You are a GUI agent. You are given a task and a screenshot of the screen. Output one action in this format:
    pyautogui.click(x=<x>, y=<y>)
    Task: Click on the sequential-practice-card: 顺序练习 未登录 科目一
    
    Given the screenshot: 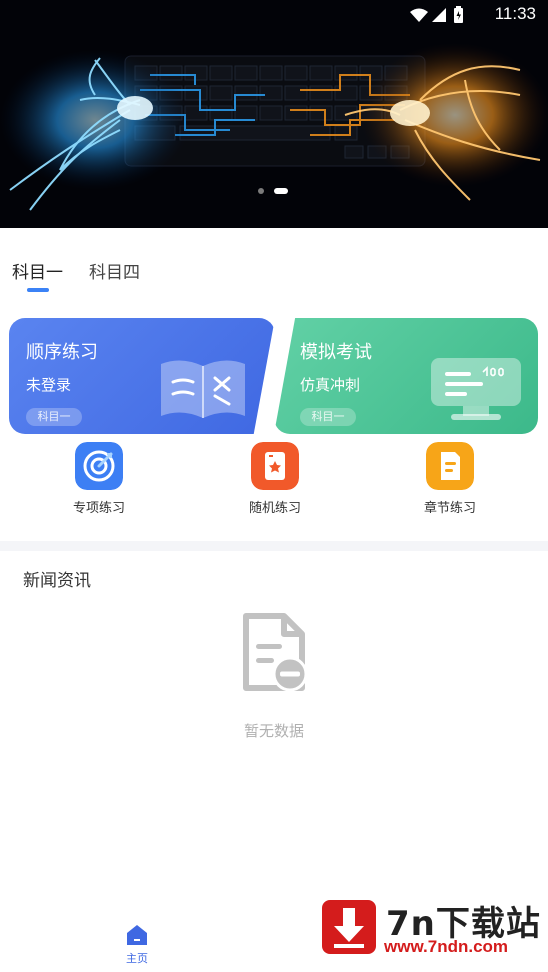 What is the action you would take?
    pyautogui.click(x=142, y=376)
    